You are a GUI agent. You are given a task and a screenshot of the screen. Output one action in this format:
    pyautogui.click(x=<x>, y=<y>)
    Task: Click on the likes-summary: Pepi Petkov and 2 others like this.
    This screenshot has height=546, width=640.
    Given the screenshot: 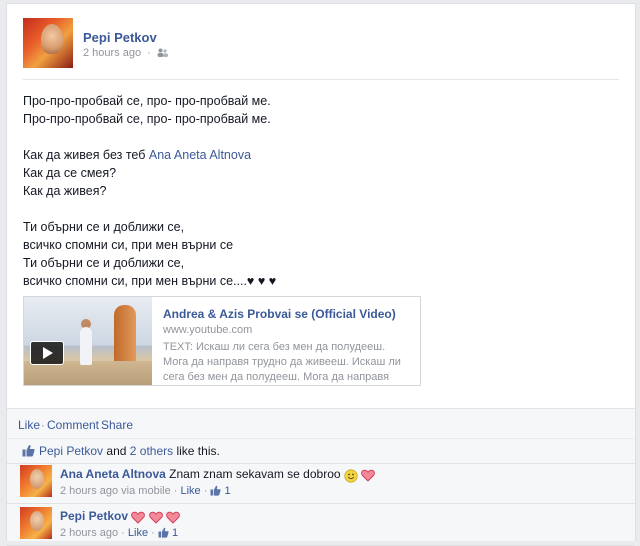 What is the action you would take?
    pyautogui.click(x=321, y=451)
    